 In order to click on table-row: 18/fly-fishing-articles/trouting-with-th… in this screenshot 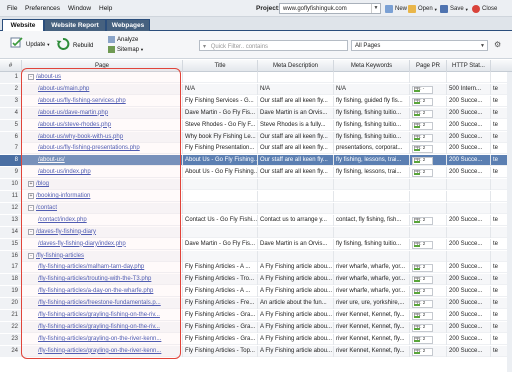, I will do `click(256, 280)`.